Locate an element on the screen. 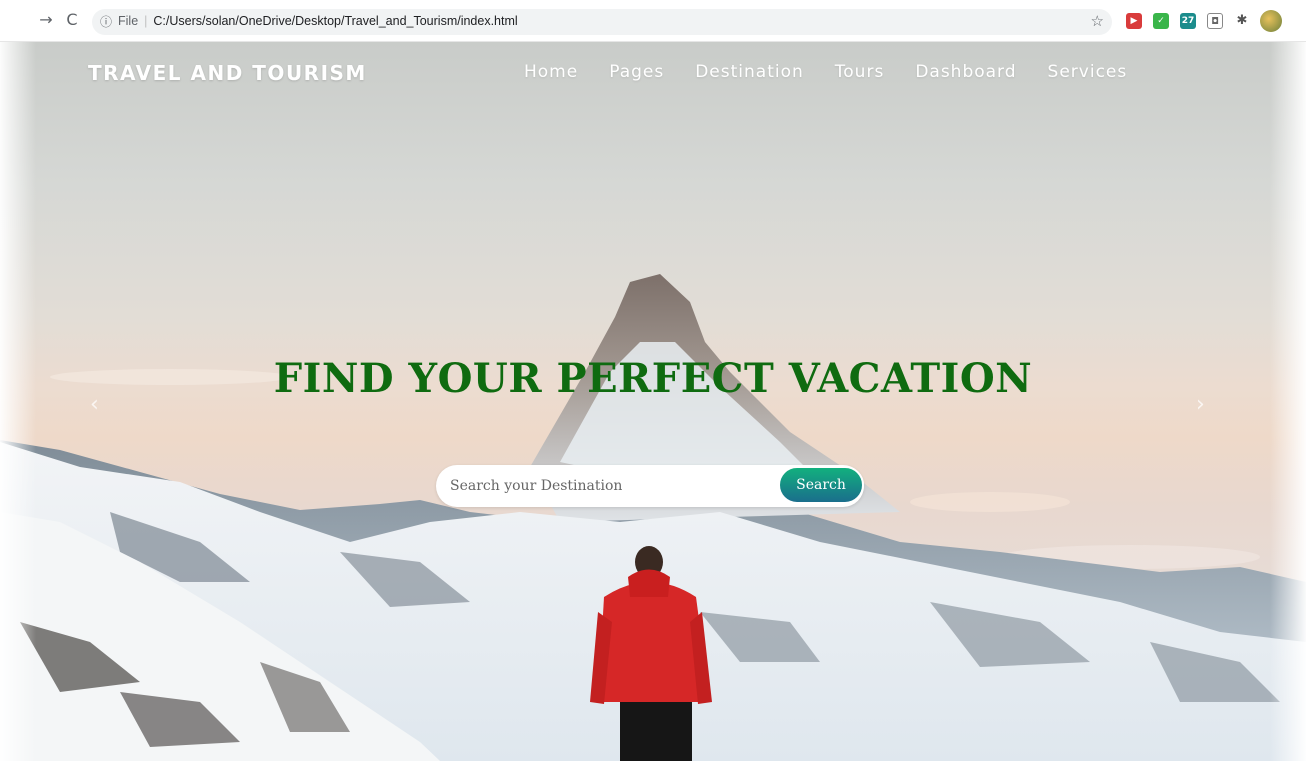 The height and width of the screenshot is (761, 1306). calendar-extension-icon: 27 is located at coordinates (1188, 21).